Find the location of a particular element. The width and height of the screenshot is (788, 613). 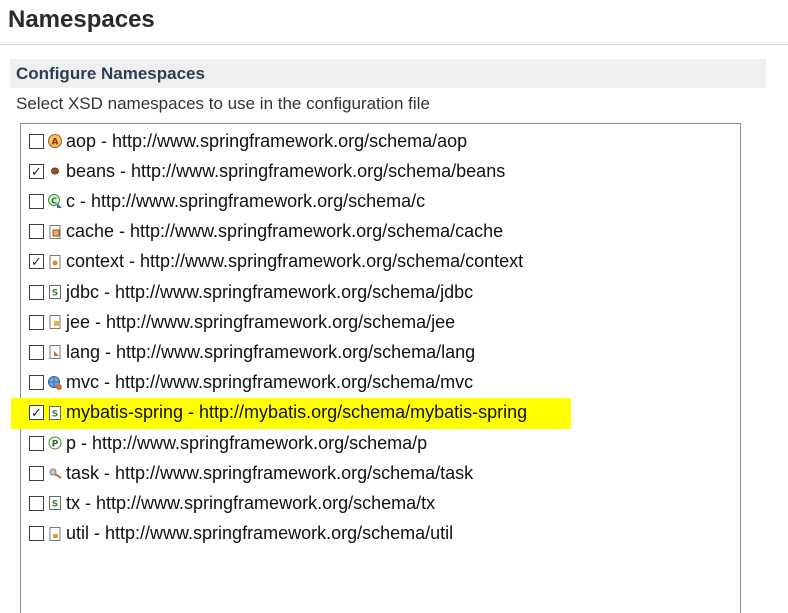

bean-icon is located at coordinates (55, 171).